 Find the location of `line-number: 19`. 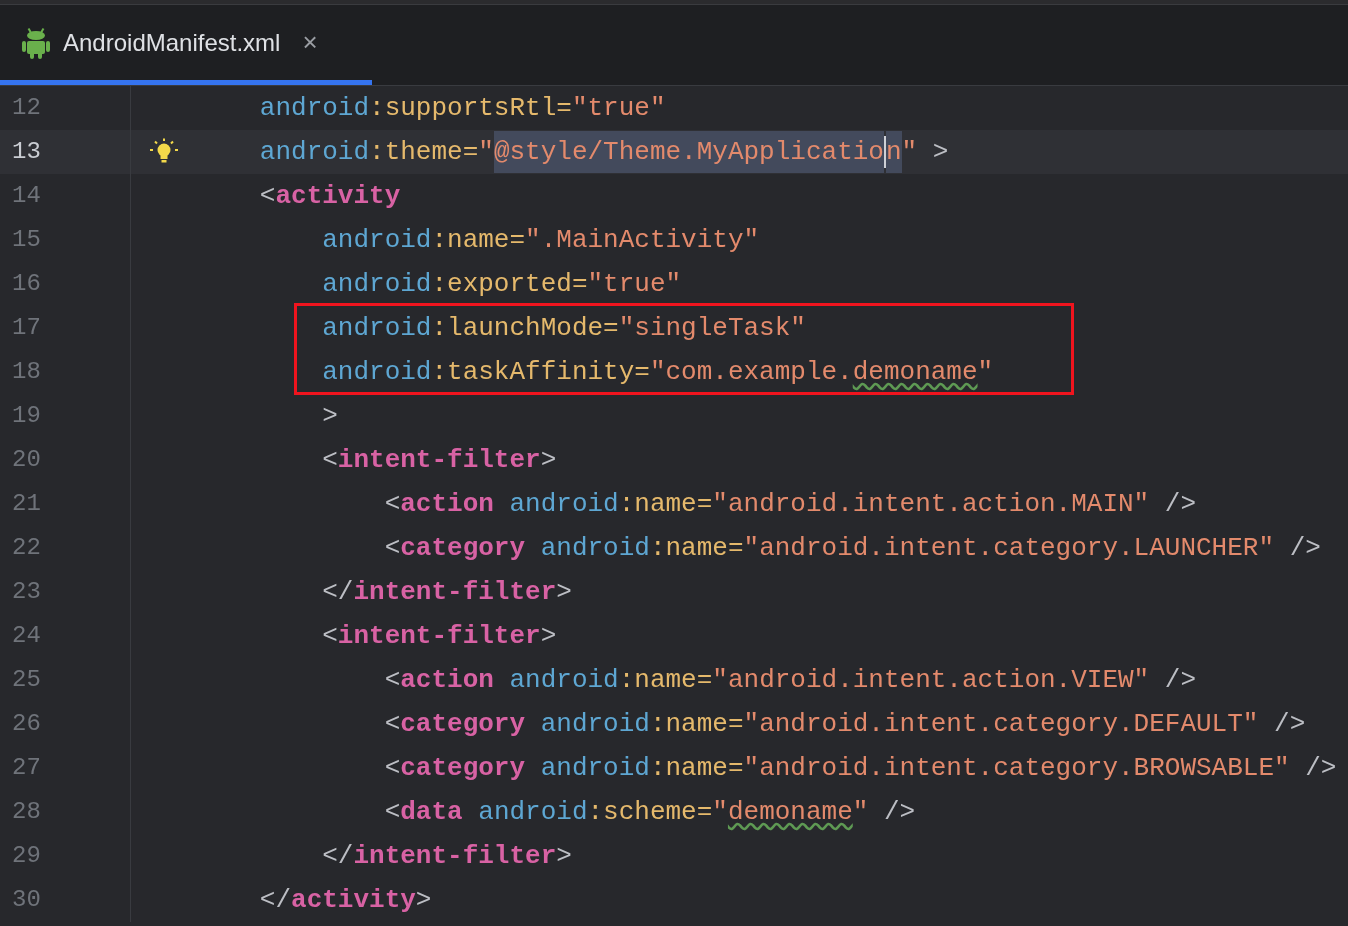

line-number: 19 is located at coordinates (26, 416).